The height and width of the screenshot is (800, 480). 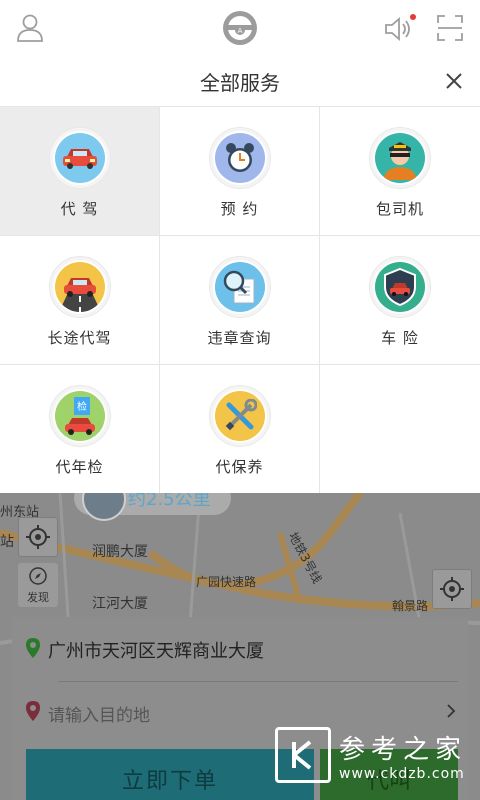 I want to click on destination-pin-icon, so click(x=33, y=713).